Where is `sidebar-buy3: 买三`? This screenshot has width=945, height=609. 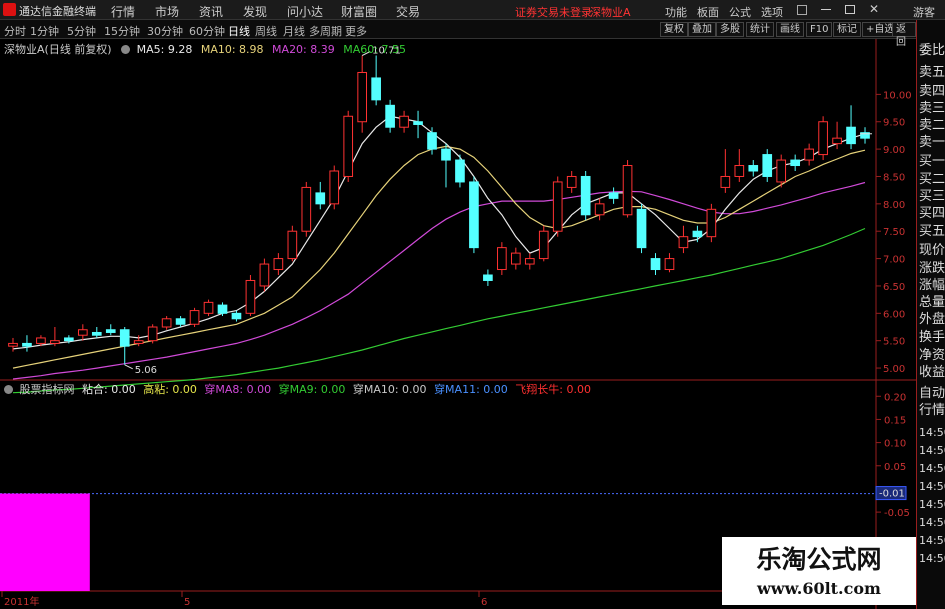 sidebar-buy3: 买三 is located at coordinates (932, 196).